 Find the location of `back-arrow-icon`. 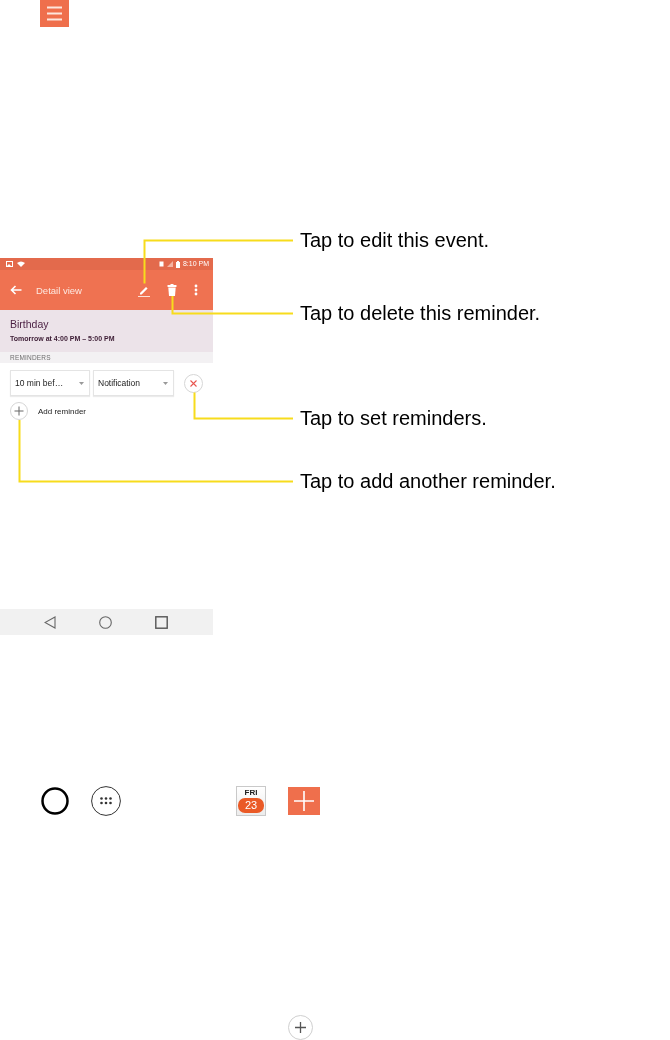

back-arrow-icon is located at coordinates (16, 290).